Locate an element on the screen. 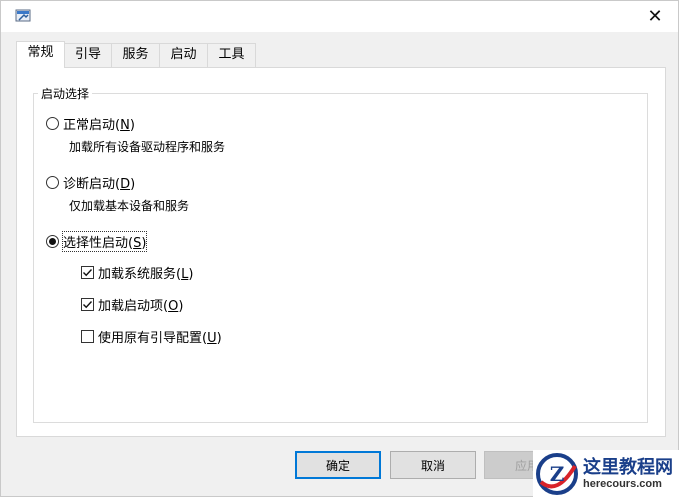 The image size is (679, 497). tab-startup: 启动 is located at coordinates (183, 55).